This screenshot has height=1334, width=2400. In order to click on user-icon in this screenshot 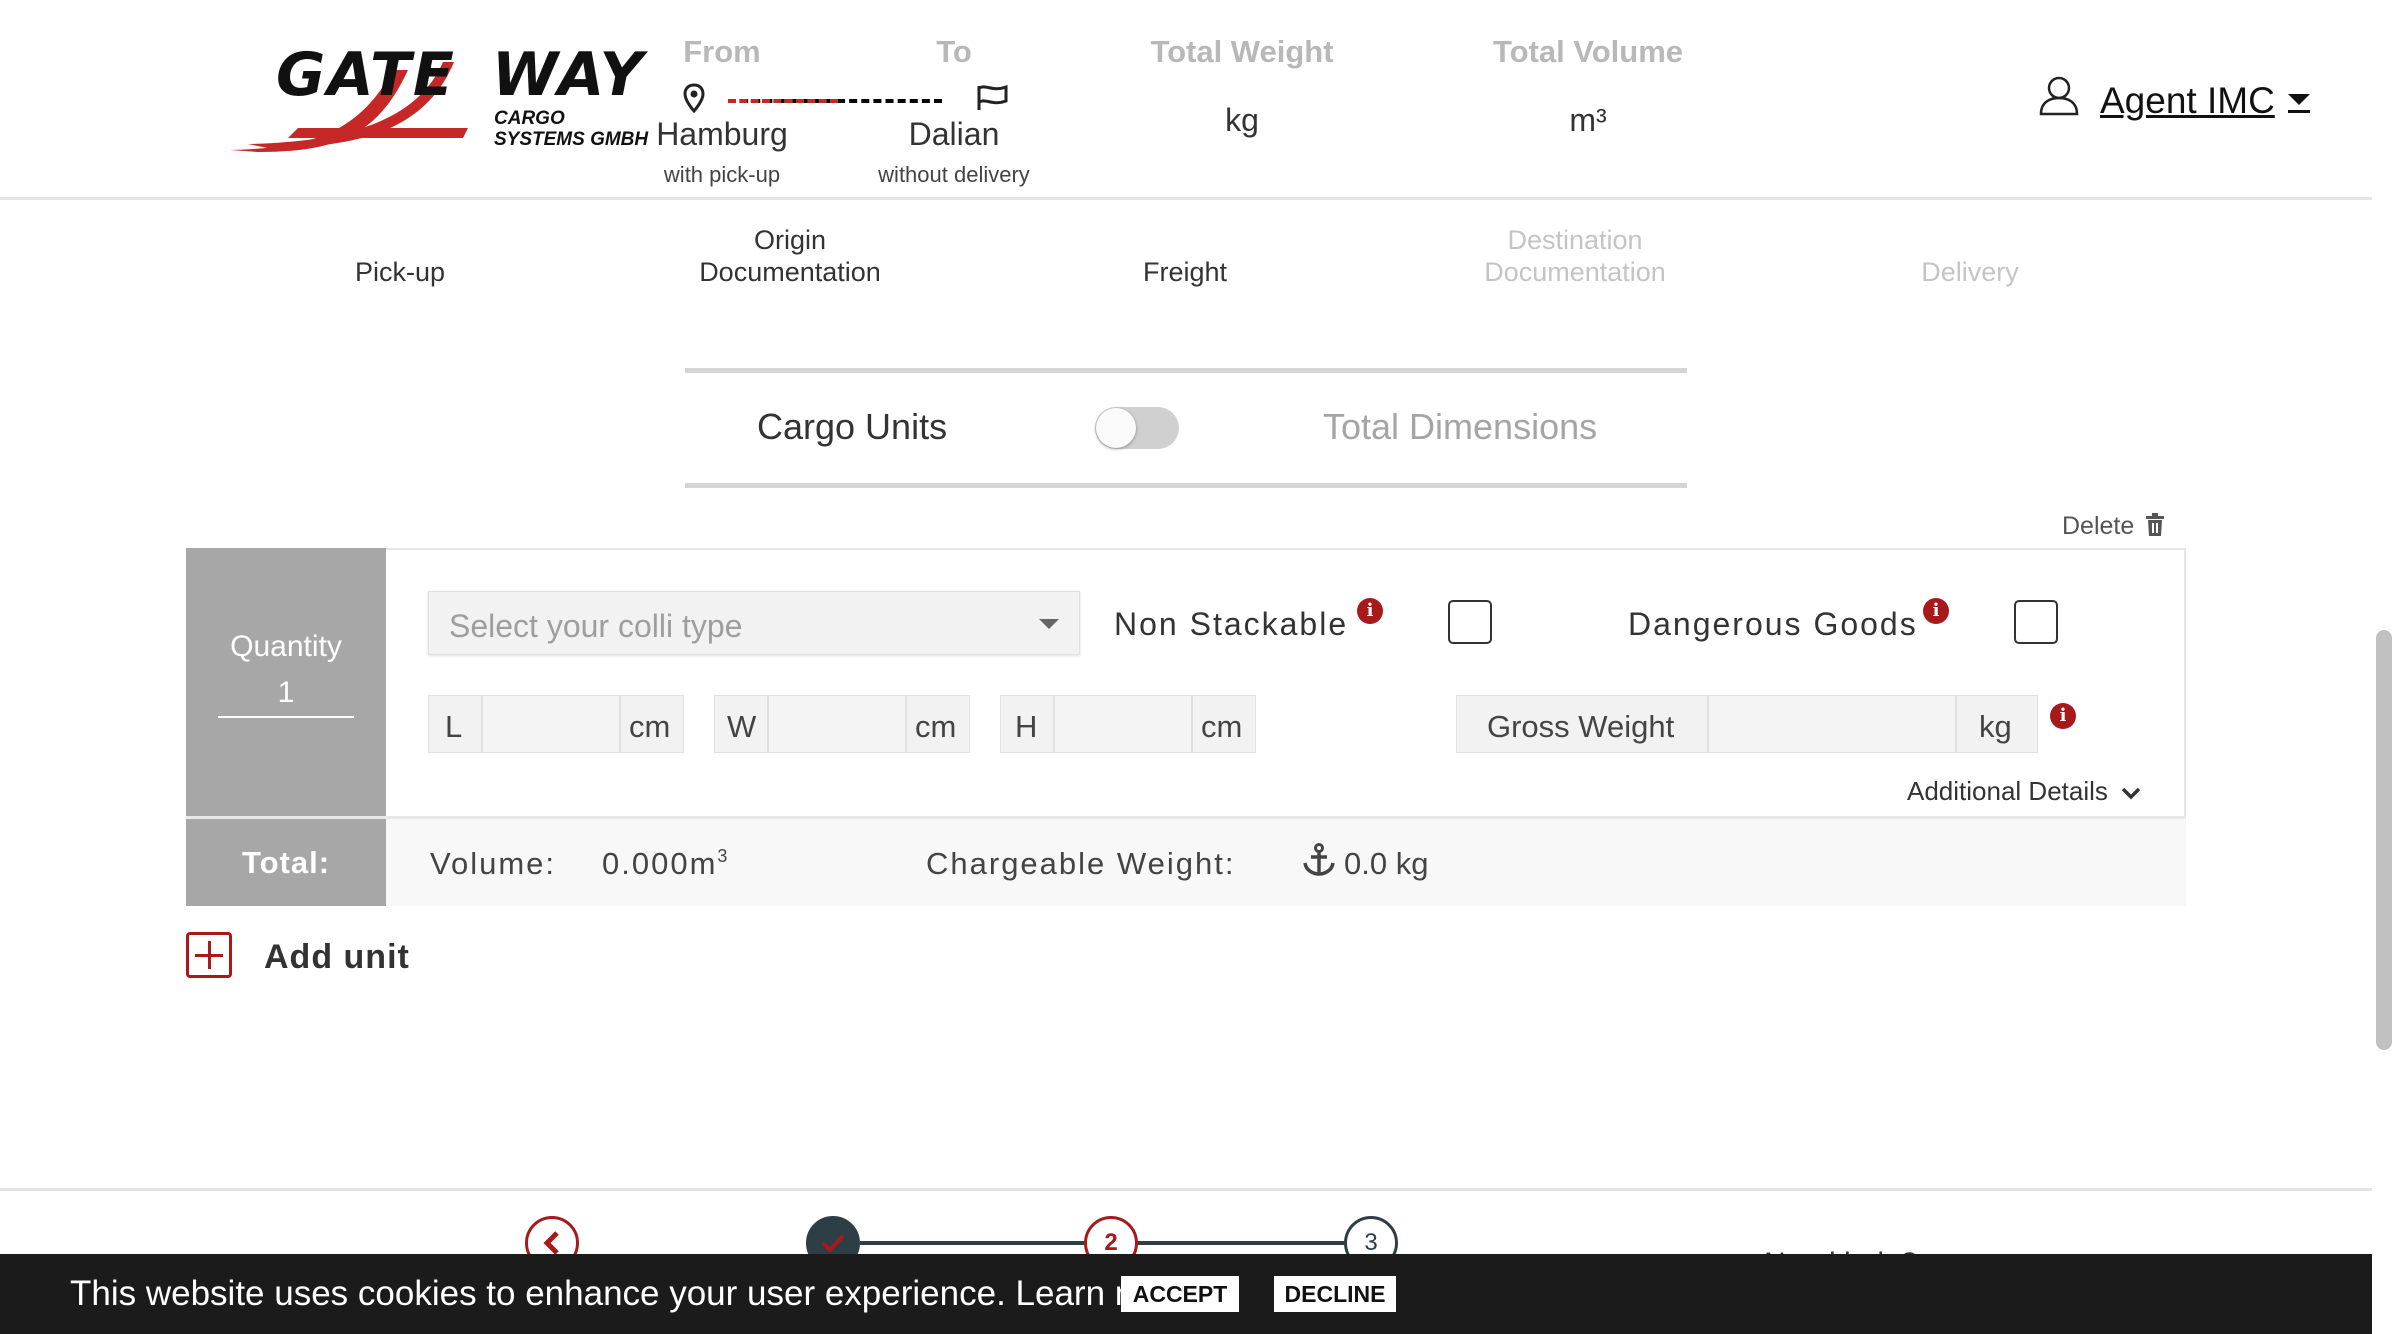, I will do `click(2059, 96)`.